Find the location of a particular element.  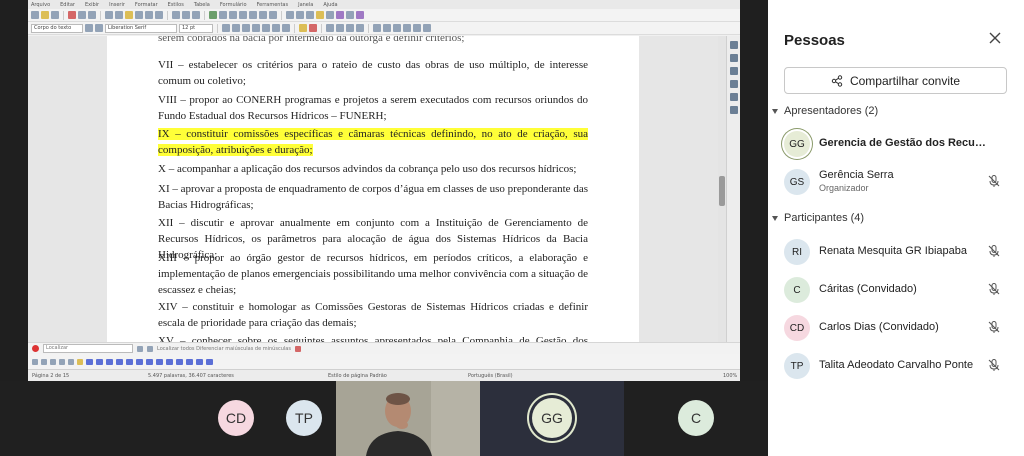

formatting-marks-icon is located at coordinates (196, 15).